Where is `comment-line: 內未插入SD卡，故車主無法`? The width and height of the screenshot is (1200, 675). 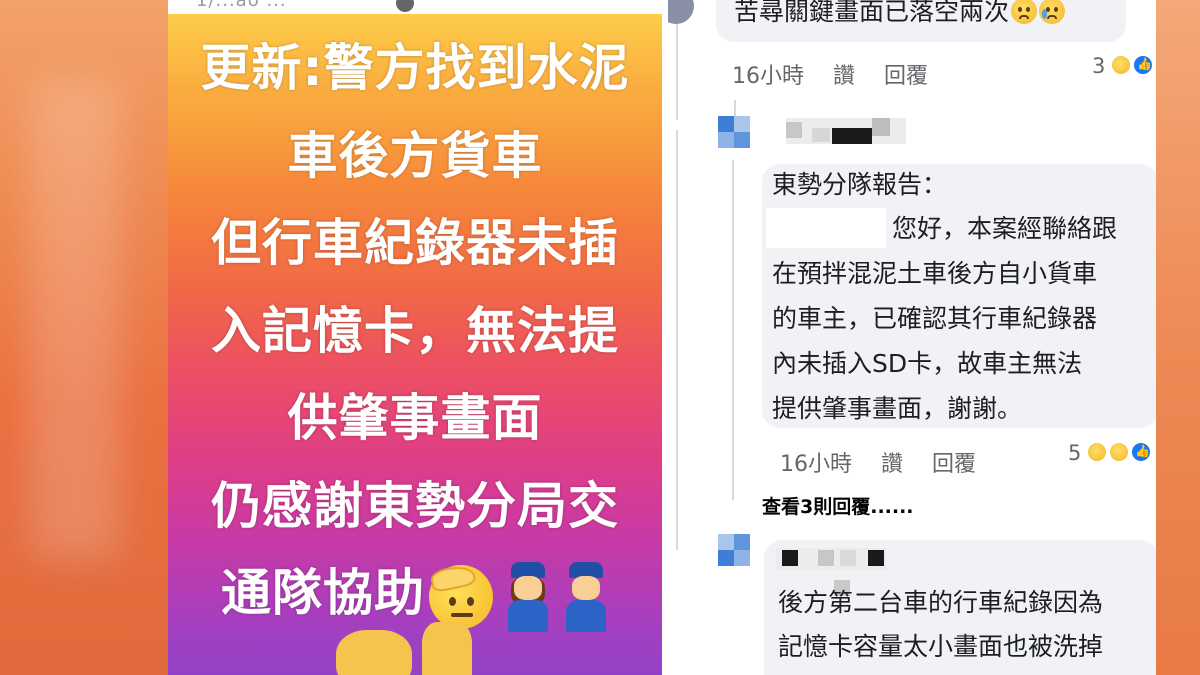 comment-line: 內未插入SD卡，故車主無法 is located at coordinates (927, 363).